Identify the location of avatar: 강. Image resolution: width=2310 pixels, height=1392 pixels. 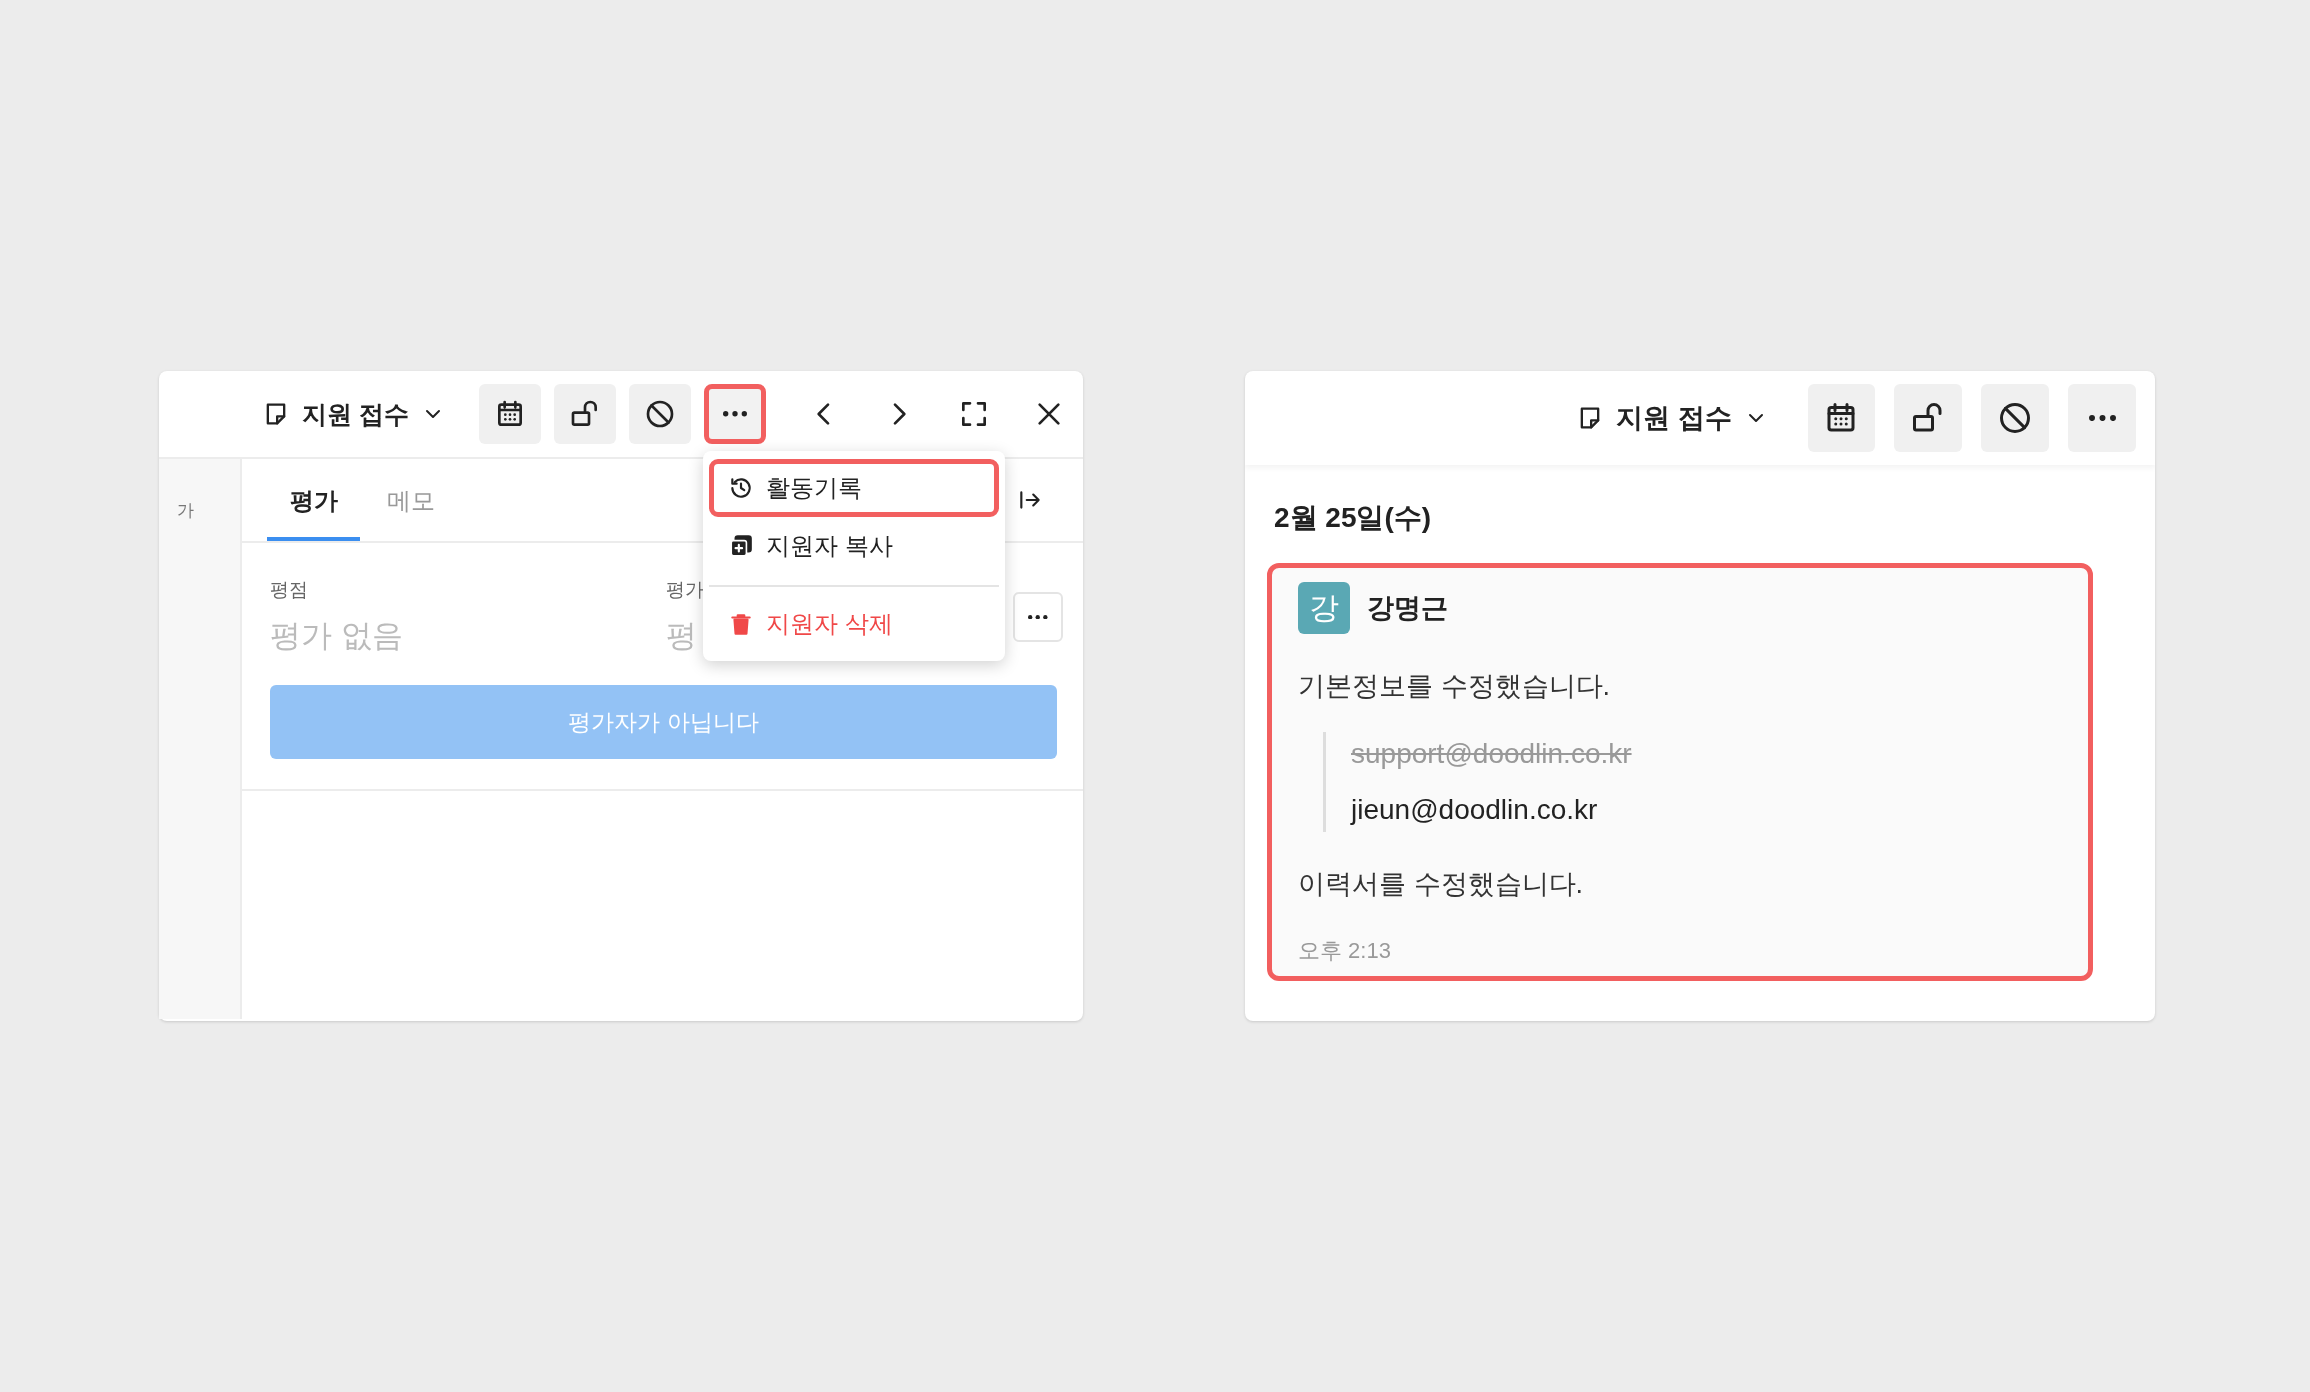
(1324, 608).